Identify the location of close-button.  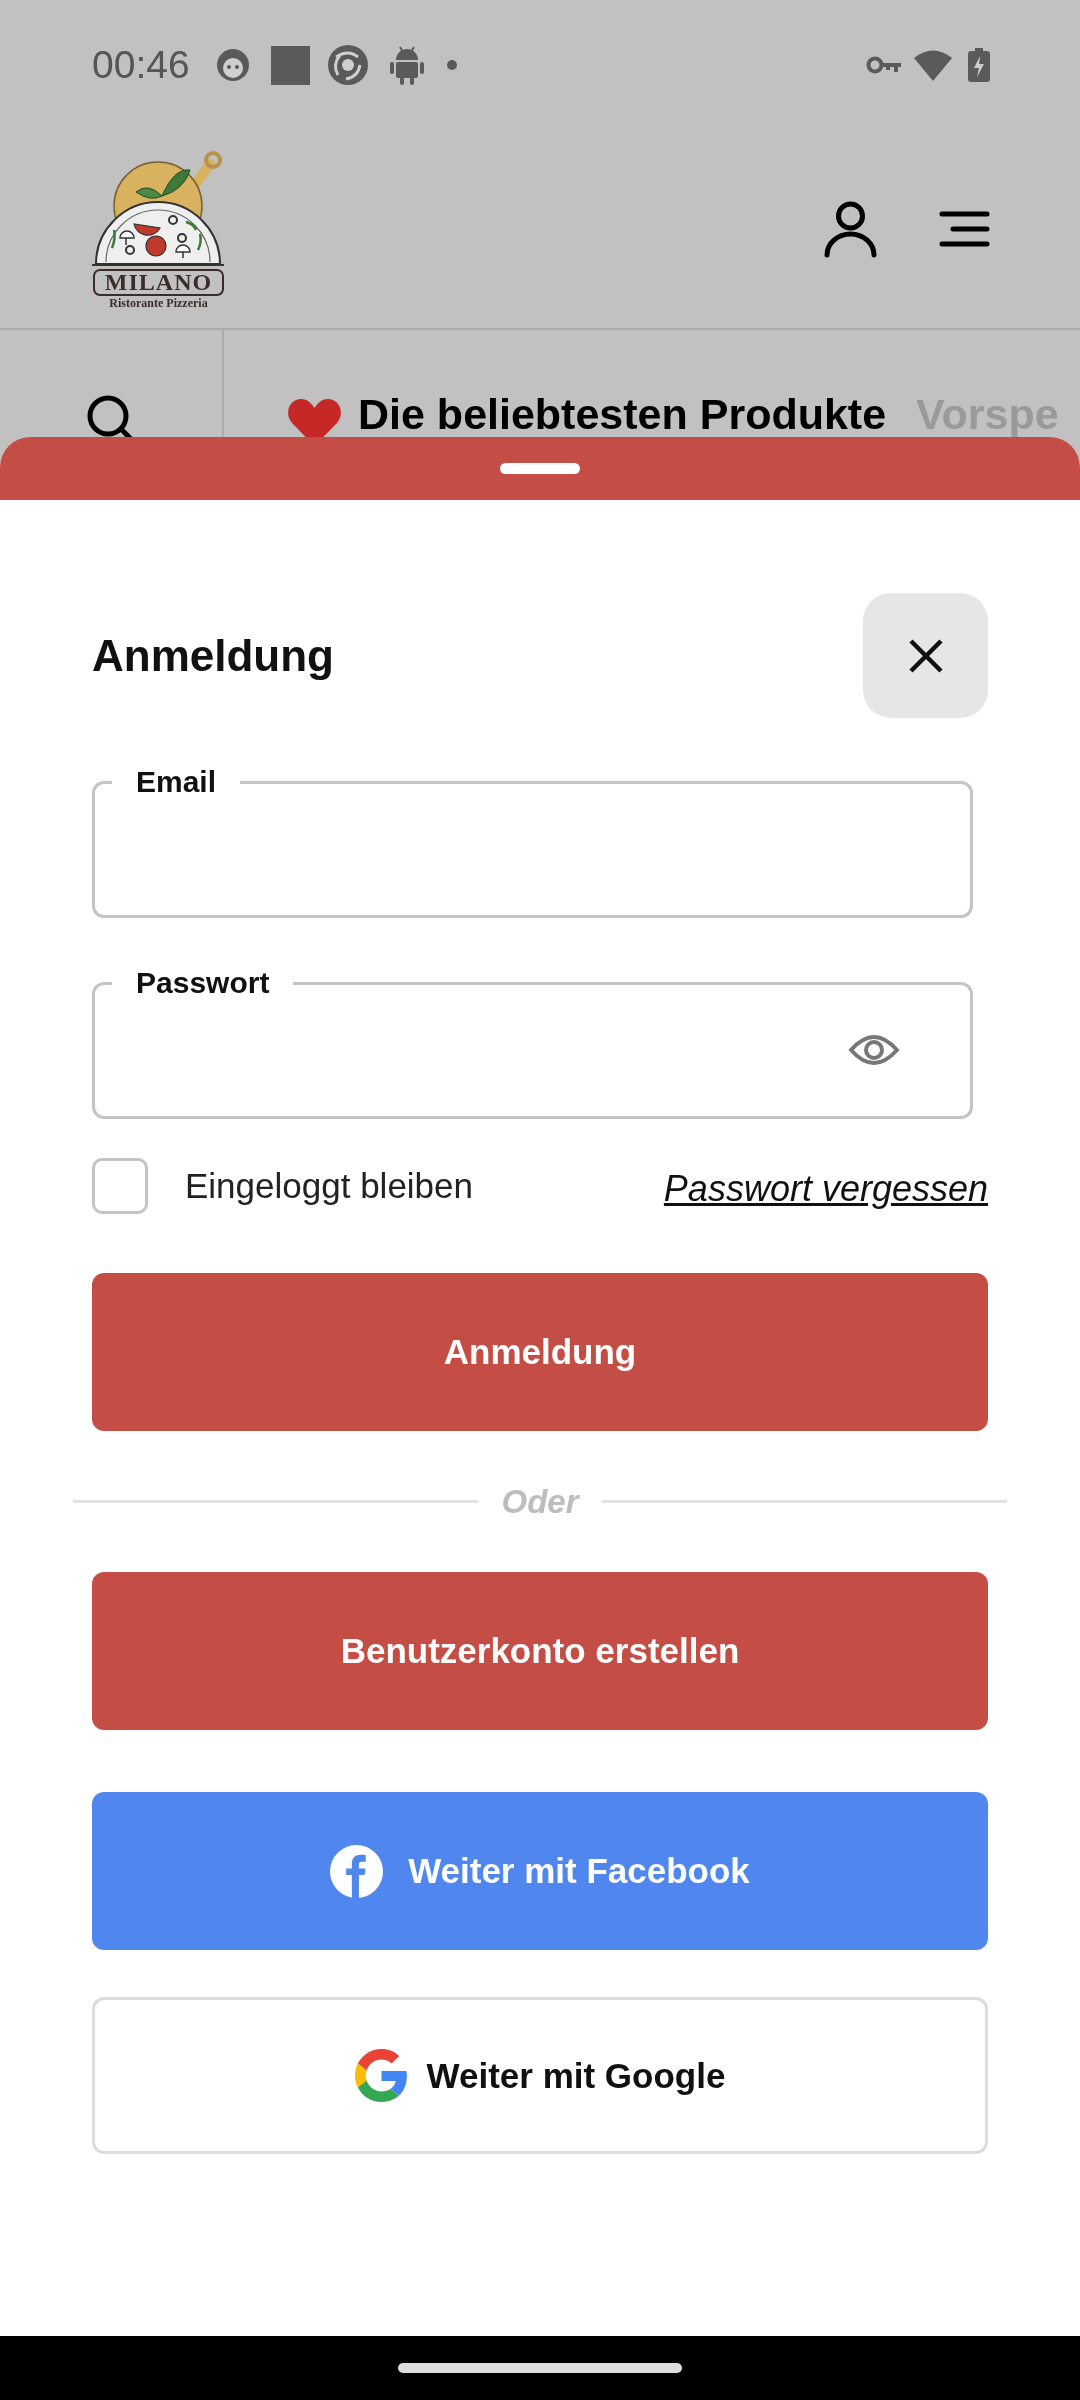
(925, 655).